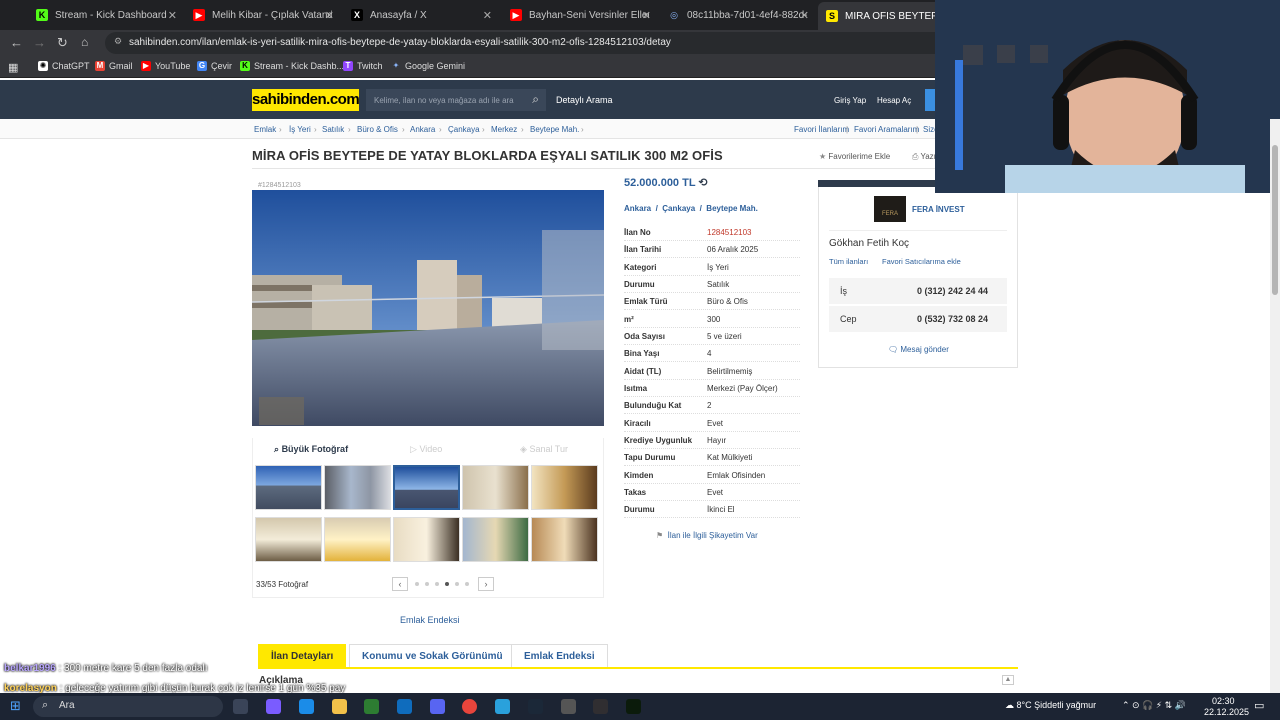 The height and width of the screenshot is (720, 1280). I want to click on tray-icons: ⌃ ⊙ 🎧 ⚡ ⇅ 🔊, so click(1154, 705).